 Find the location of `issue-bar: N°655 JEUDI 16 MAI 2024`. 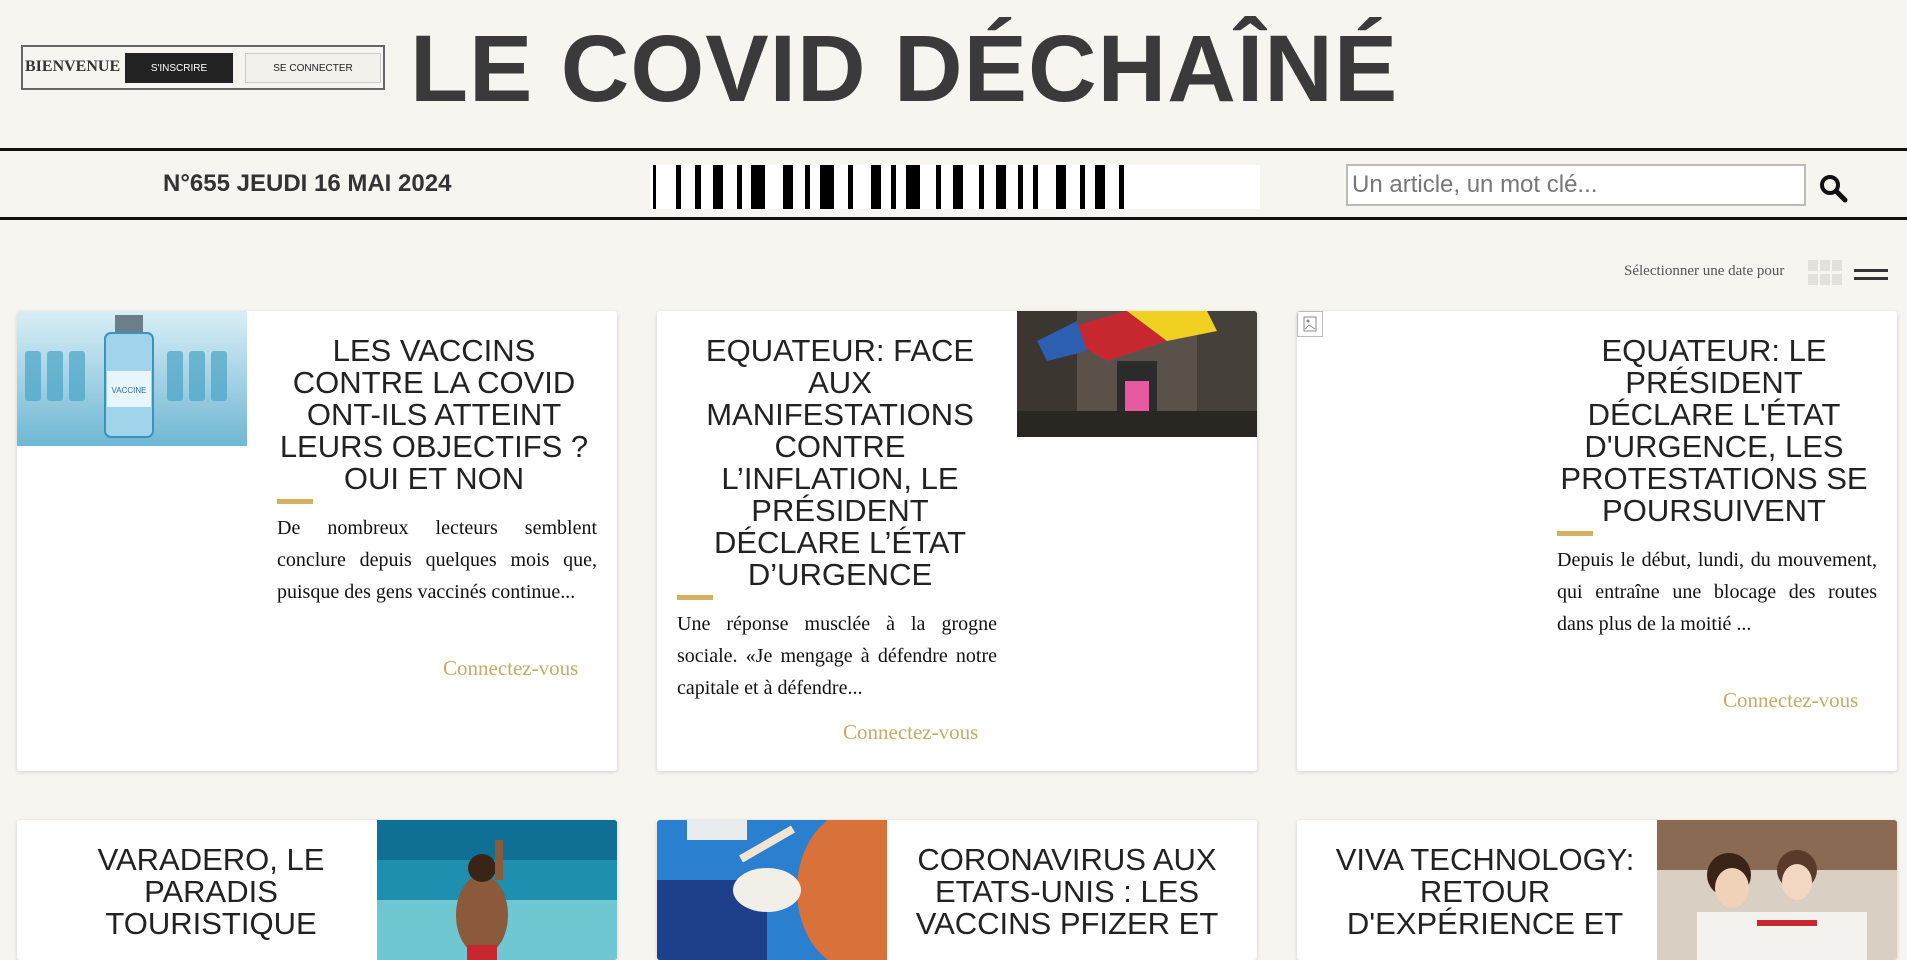

issue-bar: N°655 JEUDI 16 MAI 2024 is located at coordinates (953, 184).